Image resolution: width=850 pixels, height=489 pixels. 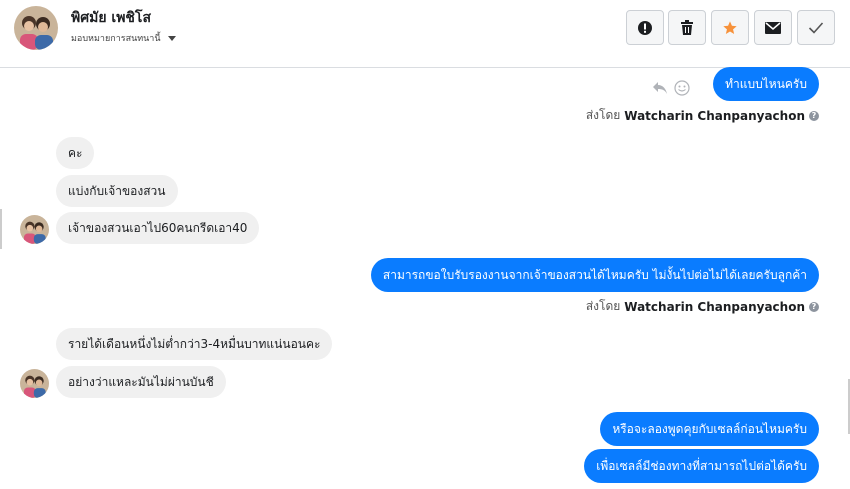 I want to click on incoming-message: คะ, so click(x=75, y=153).